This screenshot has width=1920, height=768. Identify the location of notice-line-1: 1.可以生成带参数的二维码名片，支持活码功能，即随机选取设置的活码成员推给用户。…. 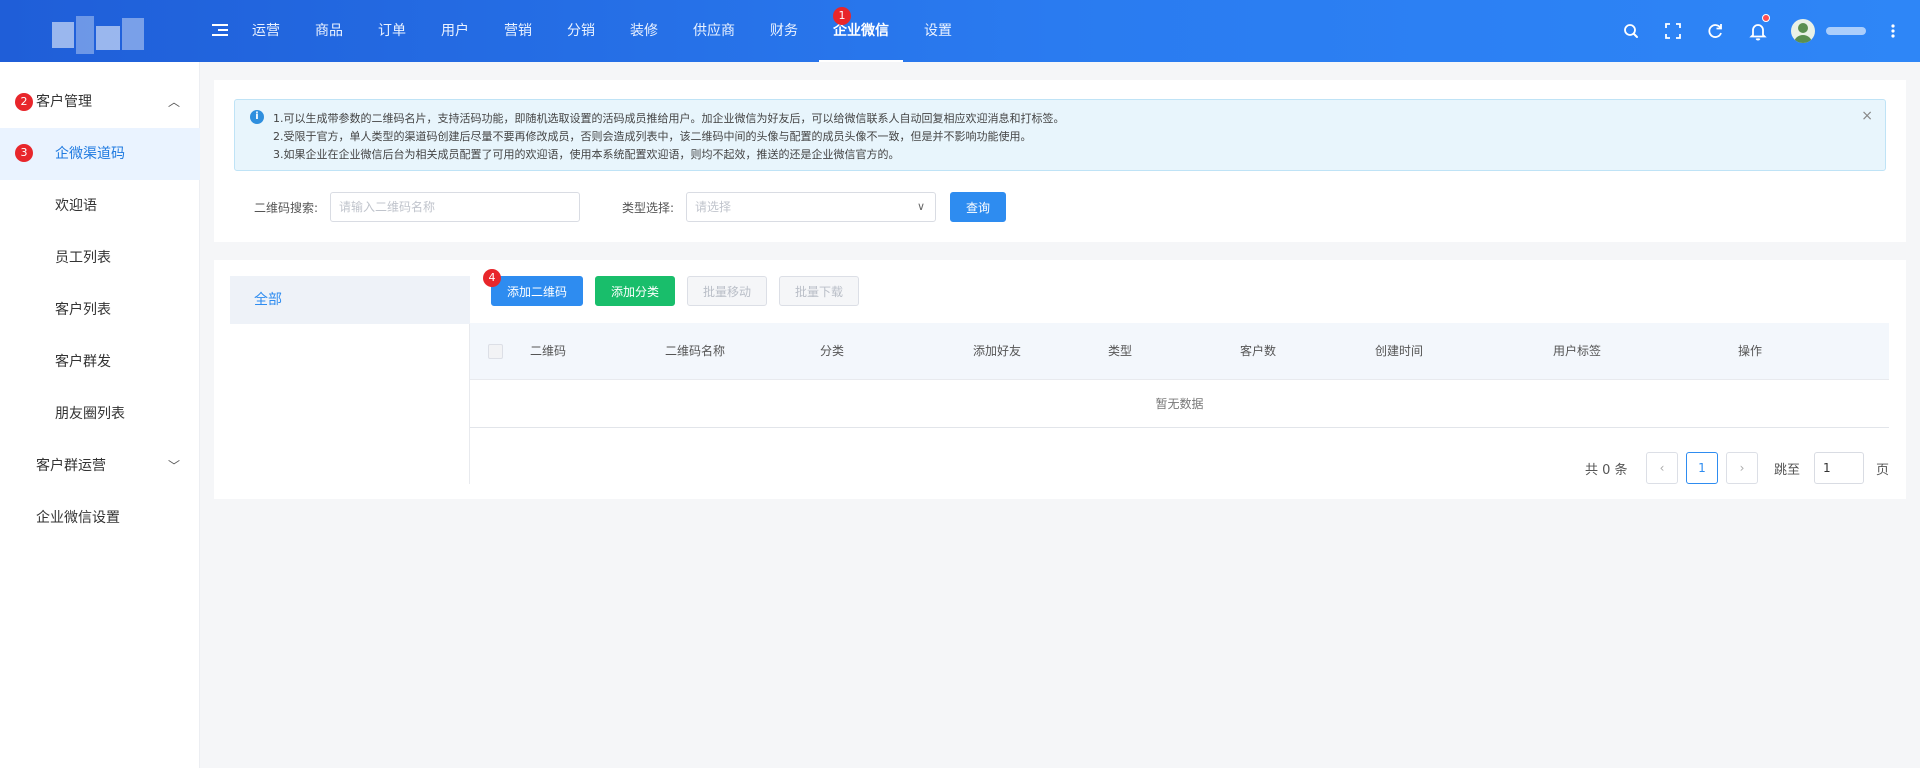
(669, 118).